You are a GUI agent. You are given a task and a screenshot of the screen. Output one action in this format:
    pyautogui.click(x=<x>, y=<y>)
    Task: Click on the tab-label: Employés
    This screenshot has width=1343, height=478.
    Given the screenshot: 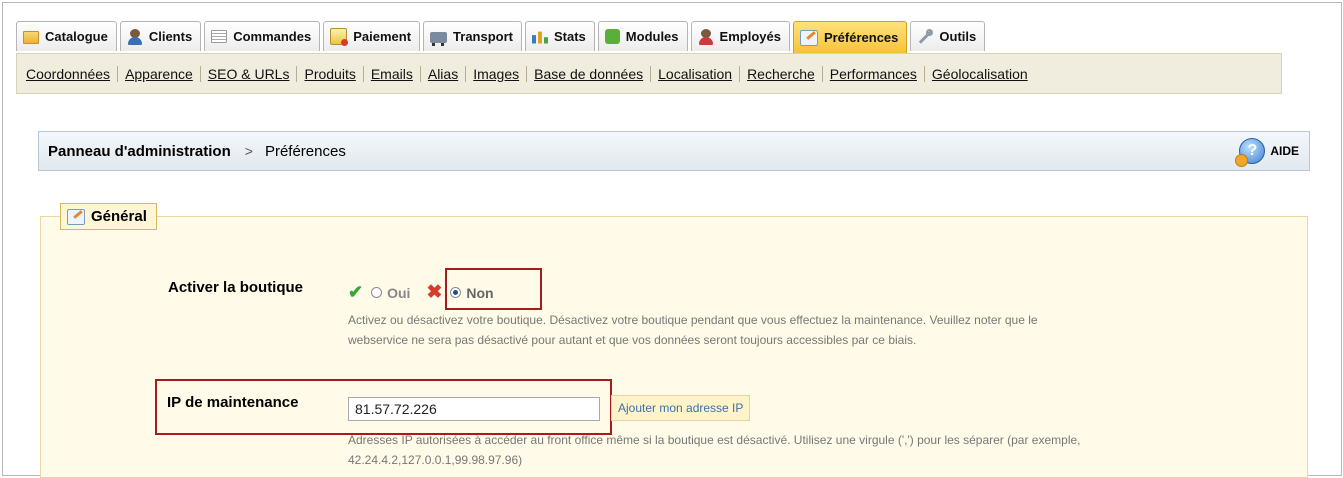 What is the action you would take?
    pyautogui.click(x=750, y=36)
    